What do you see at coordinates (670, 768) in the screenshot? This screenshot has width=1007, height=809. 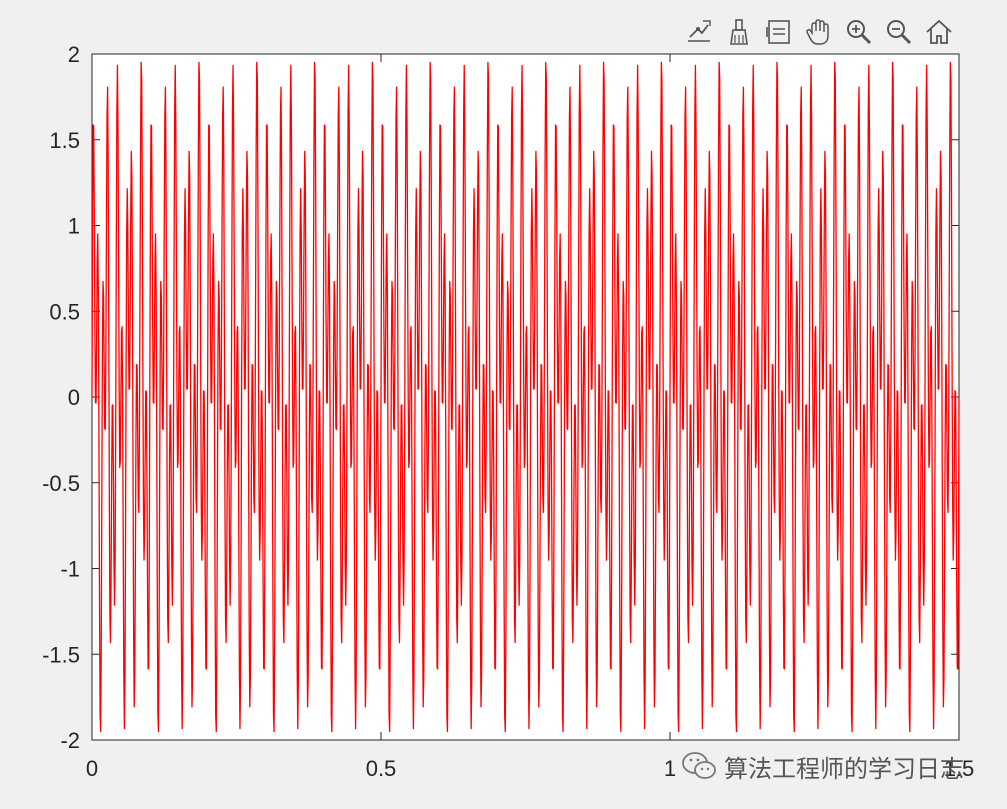 I see `x-tick-label: 1` at bounding box center [670, 768].